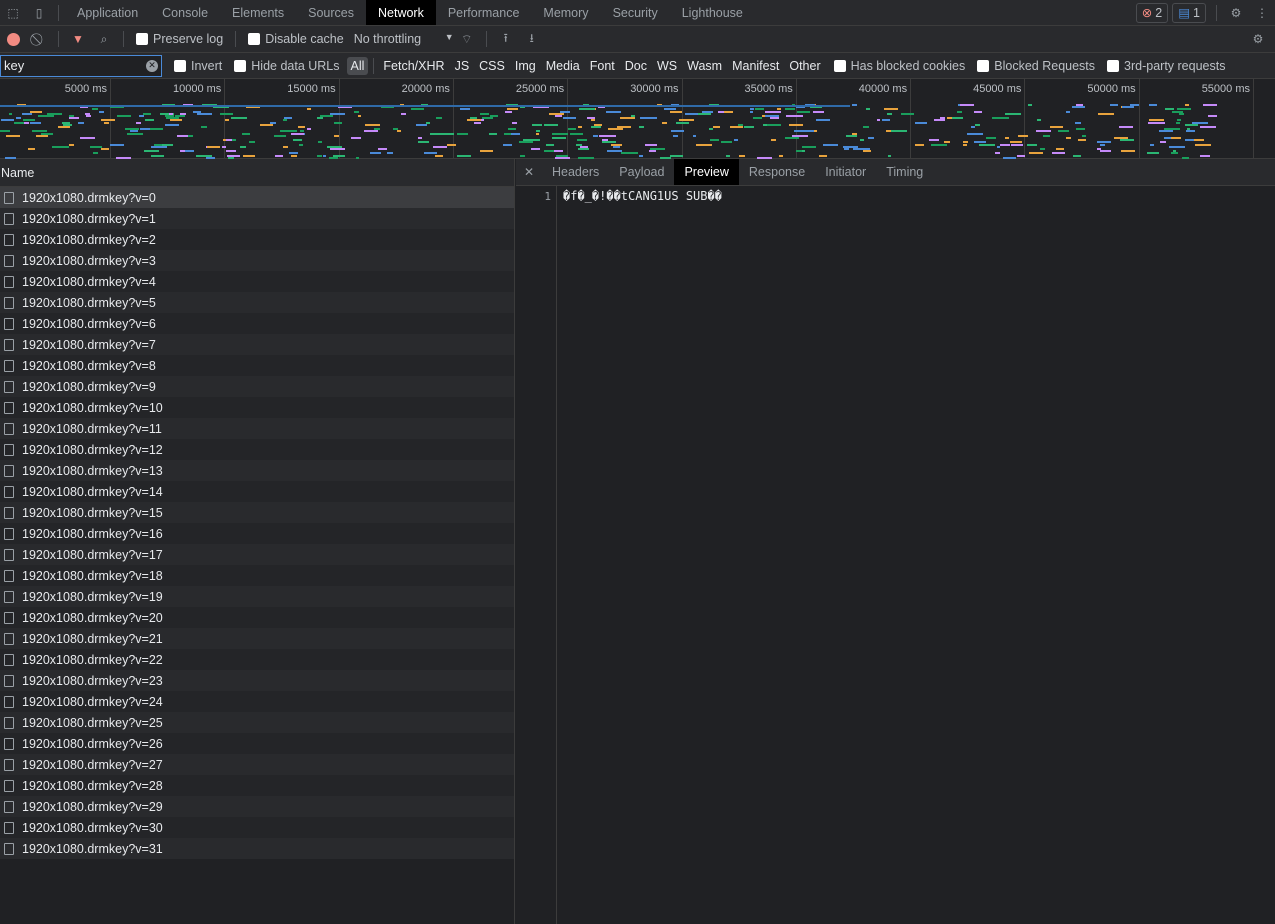 This screenshot has height=924, width=1275. I want to click on filter-type-doc: Doc, so click(636, 66).